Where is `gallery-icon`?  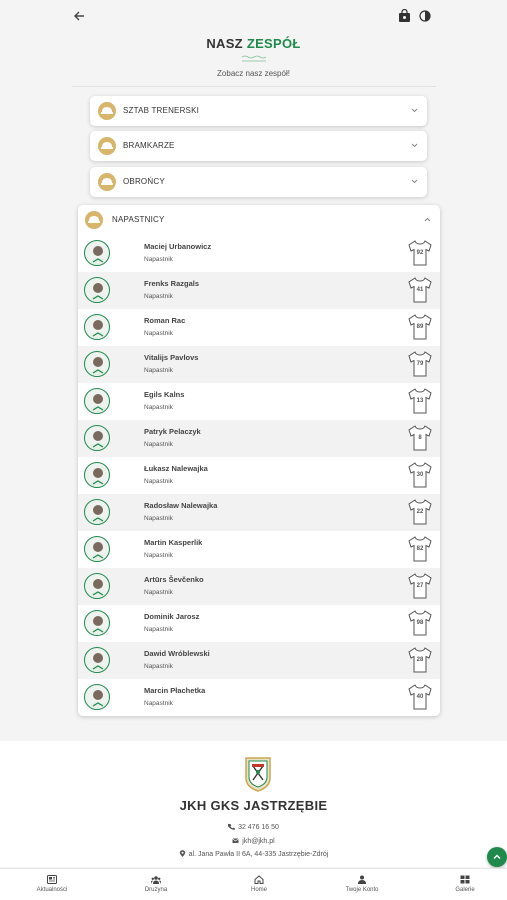 gallery-icon is located at coordinates (465, 879).